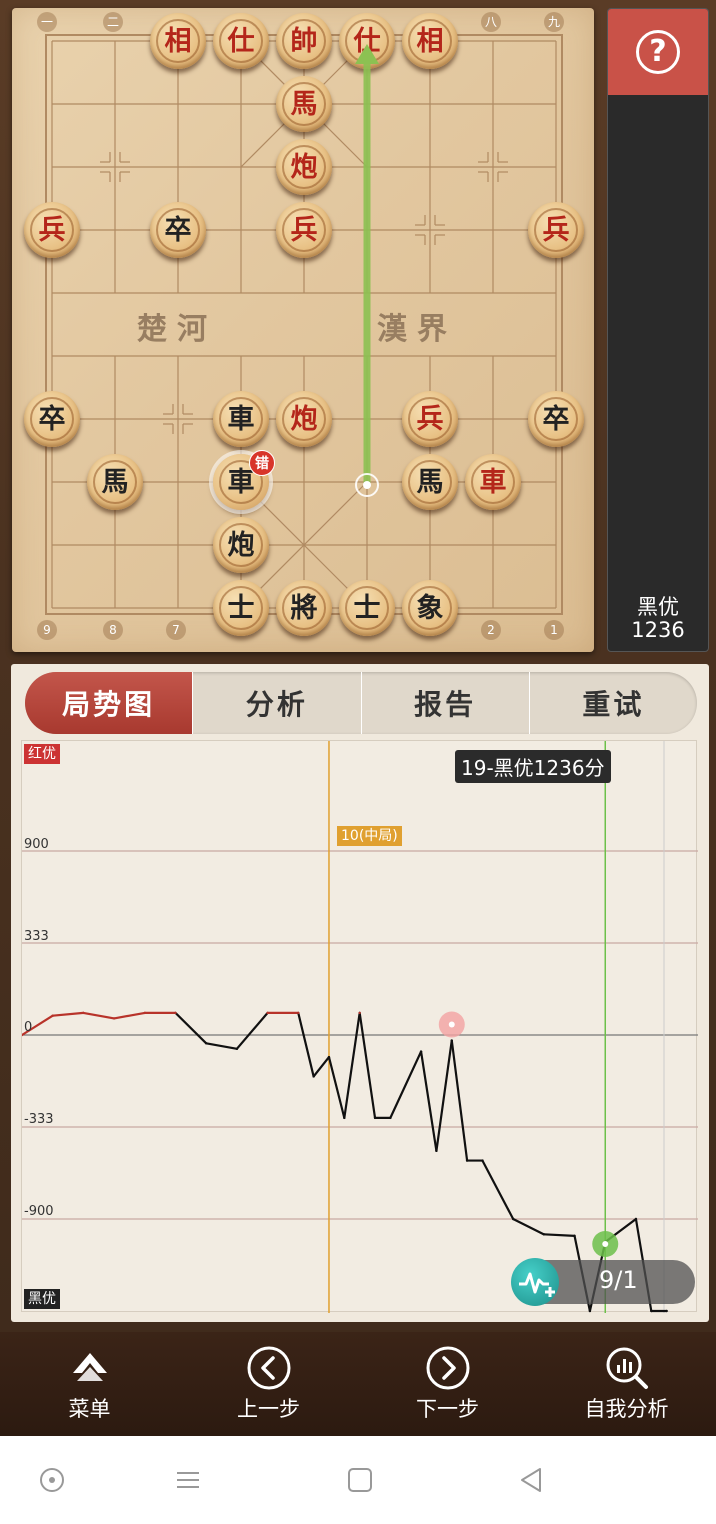 Image resolution: width=716 pixels, height=1524 pixels. I want to click on assistant-button, so click(52, 1480).